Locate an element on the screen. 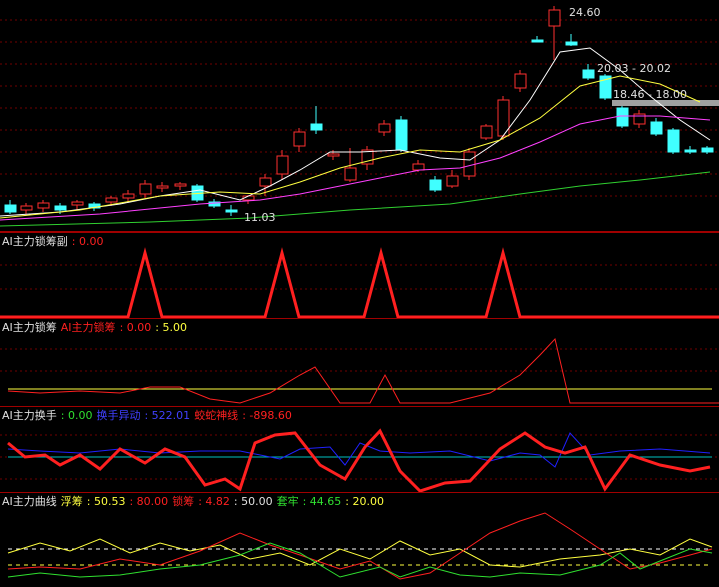  high-price-label: 24.60 is located at coordinates (585, 12).